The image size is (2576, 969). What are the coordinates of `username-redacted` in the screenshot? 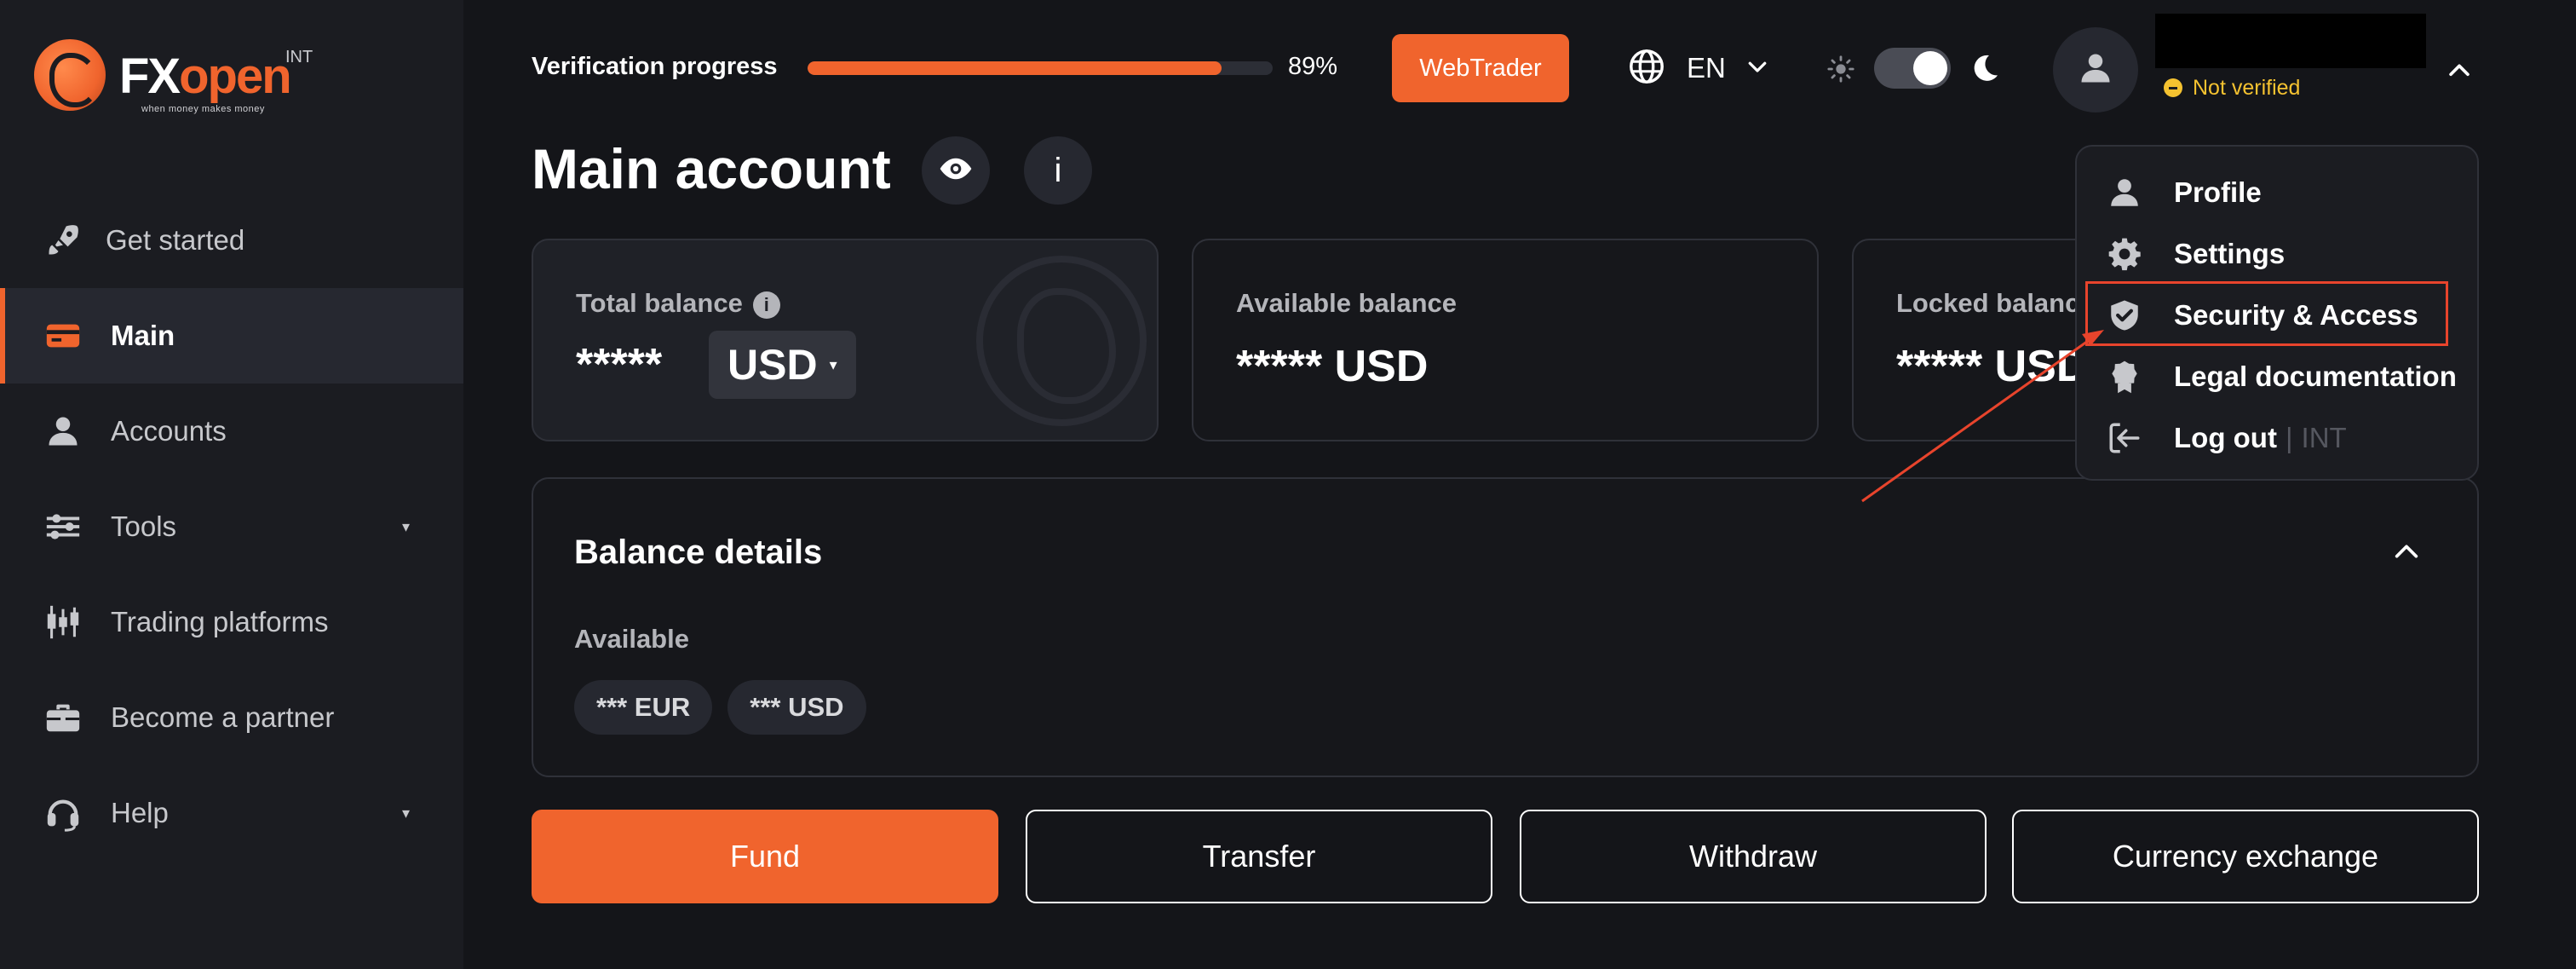 It's located at (2291, 41).